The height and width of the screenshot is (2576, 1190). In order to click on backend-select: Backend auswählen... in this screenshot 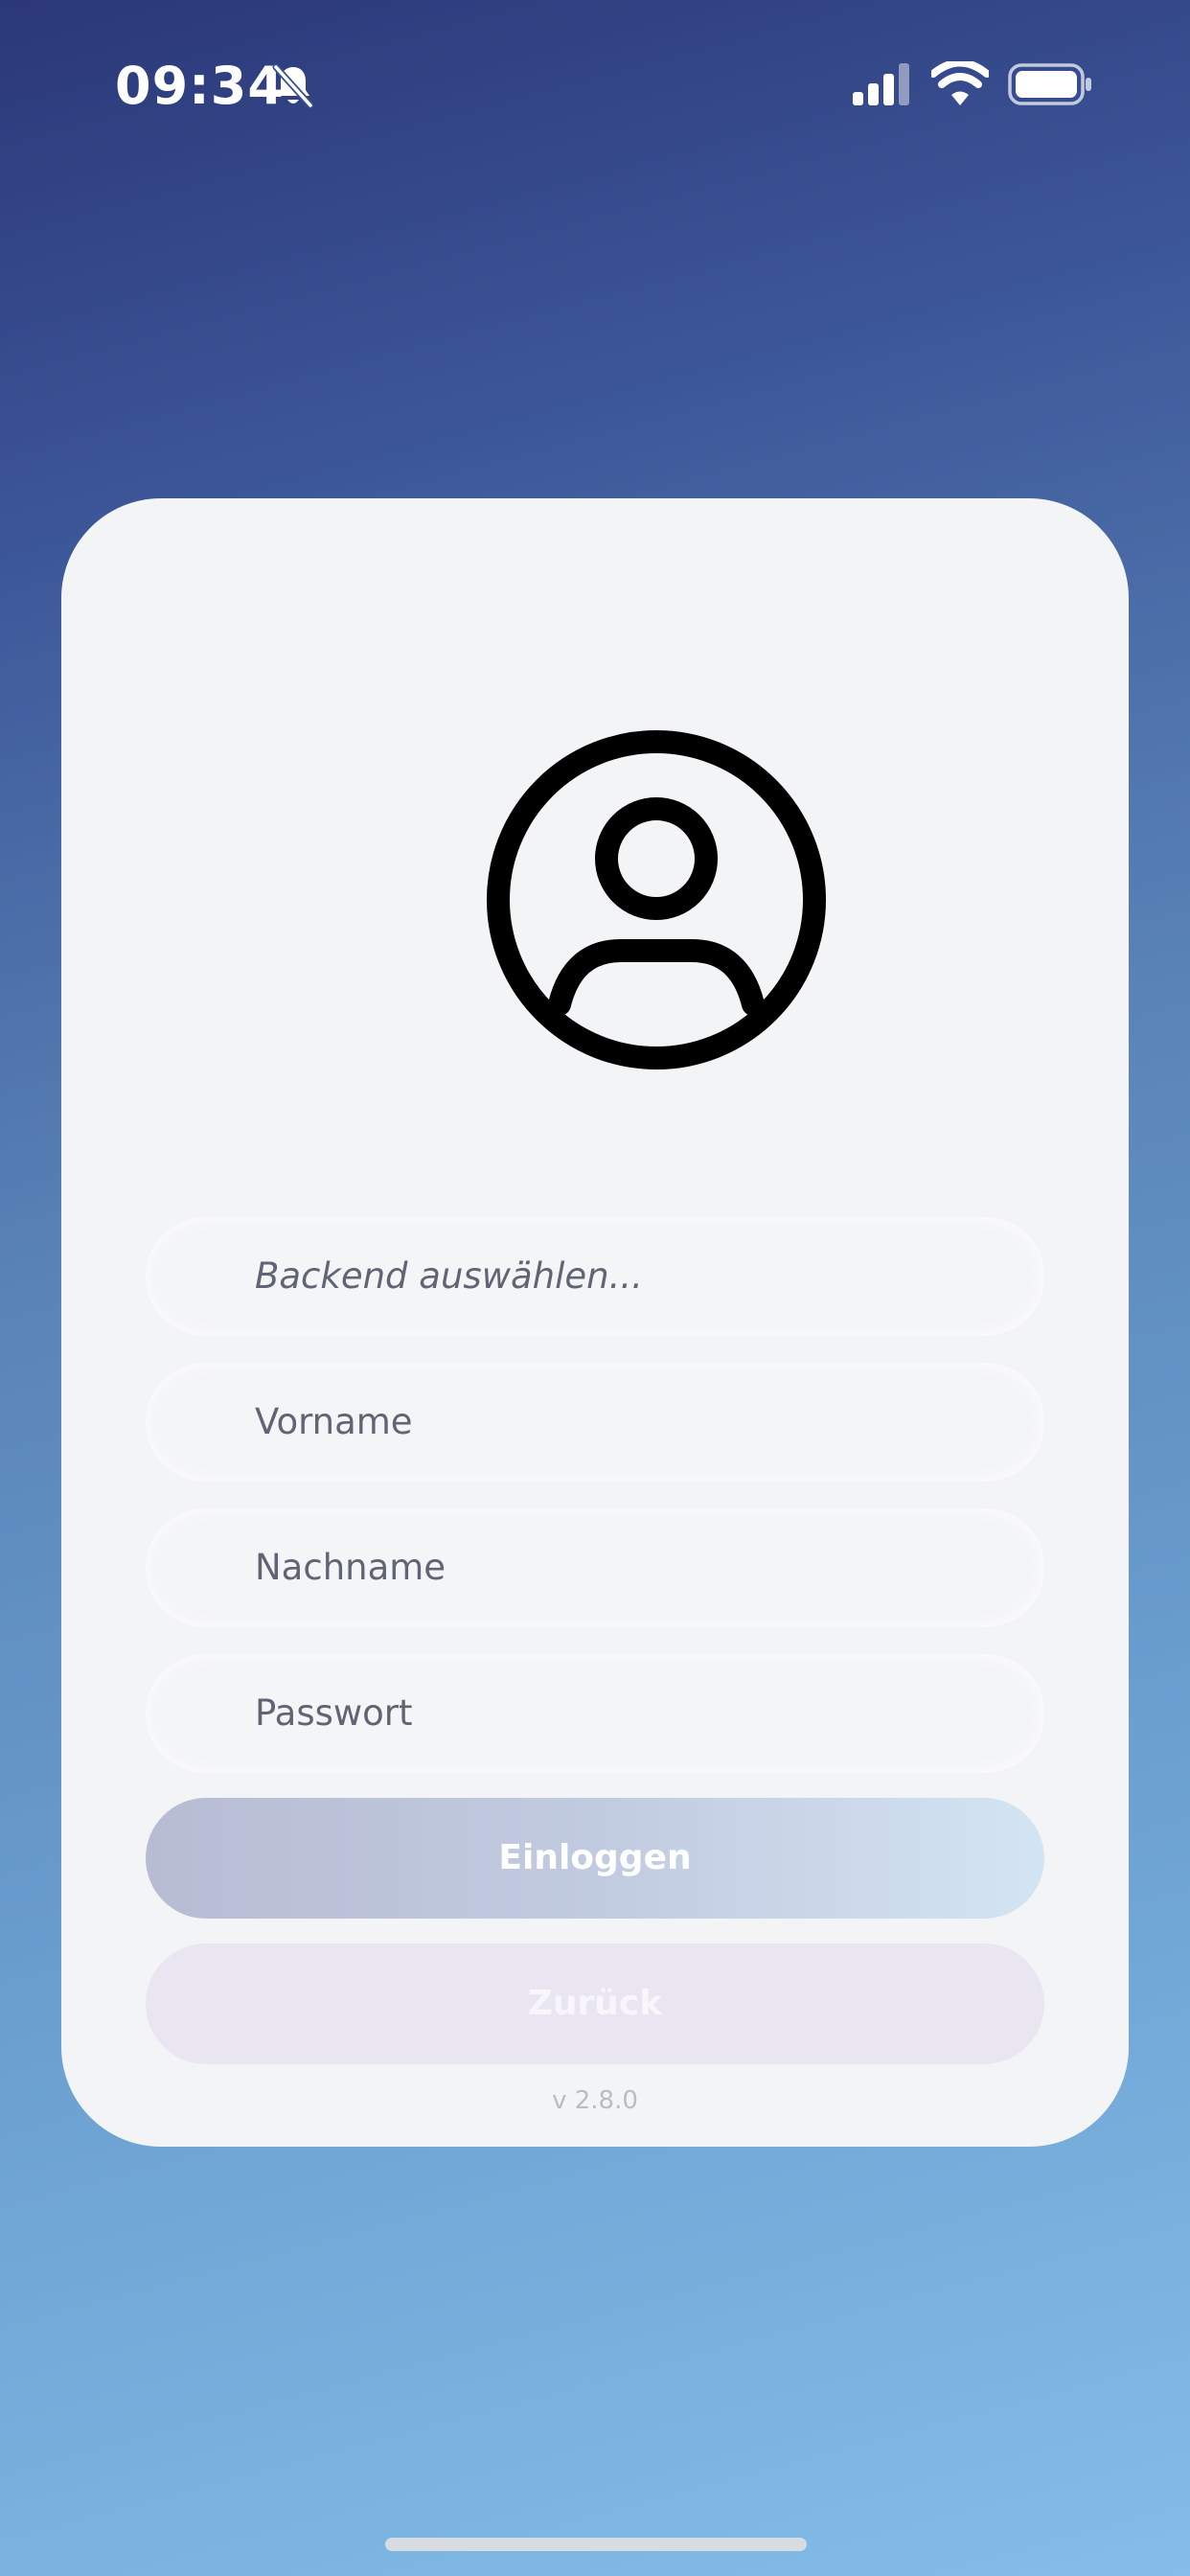, I will do `click(595, 1276)`.